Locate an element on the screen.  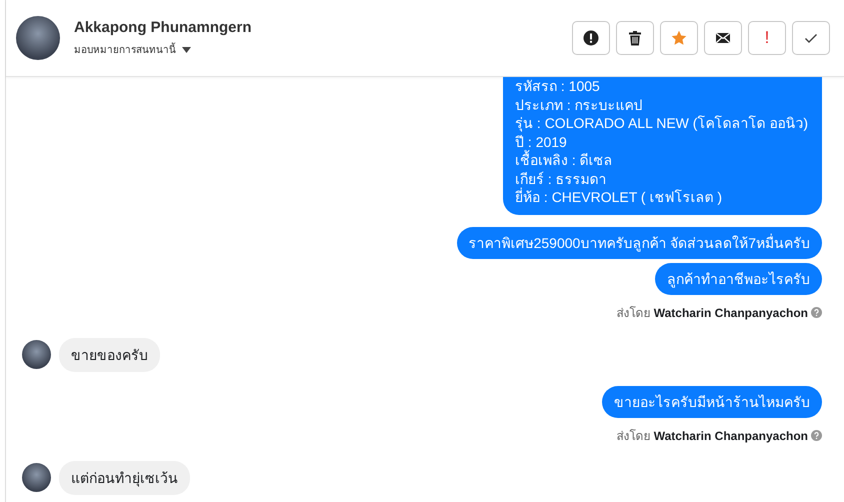
assign-conversation-link: มอบหมายการสนทนานี้ is located at coordinates (125, 49).